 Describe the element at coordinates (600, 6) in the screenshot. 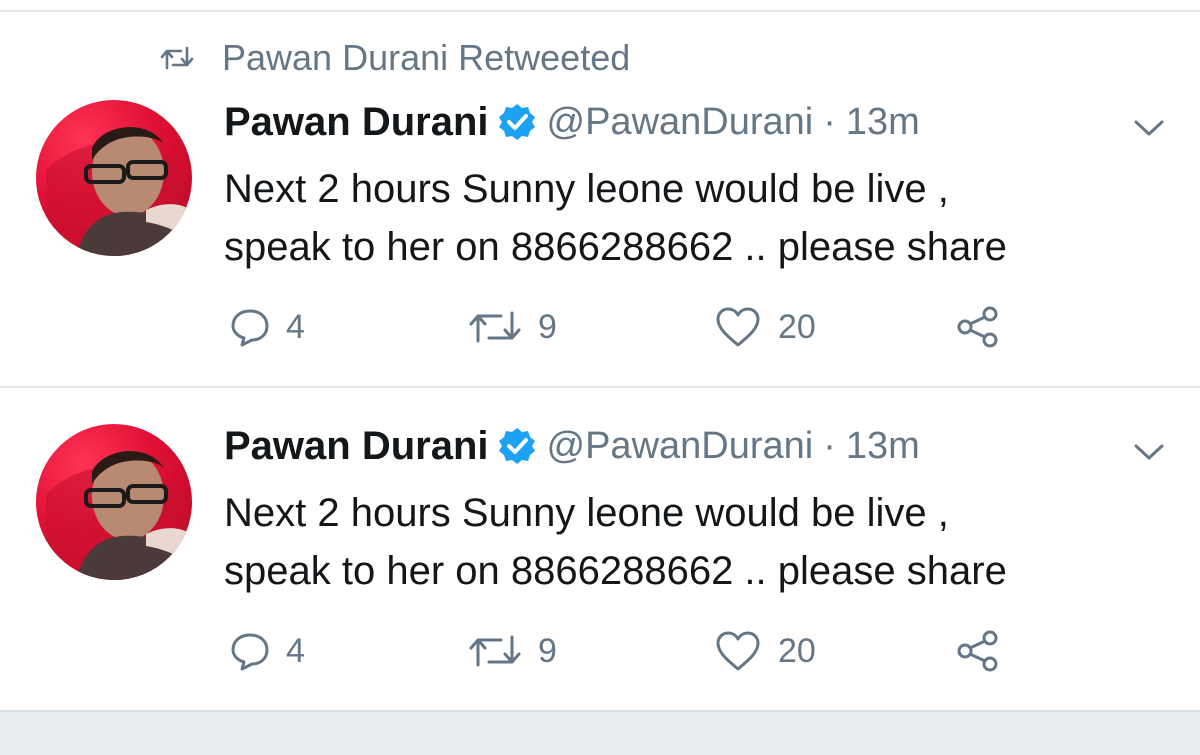

I see `top-divider` at that location.